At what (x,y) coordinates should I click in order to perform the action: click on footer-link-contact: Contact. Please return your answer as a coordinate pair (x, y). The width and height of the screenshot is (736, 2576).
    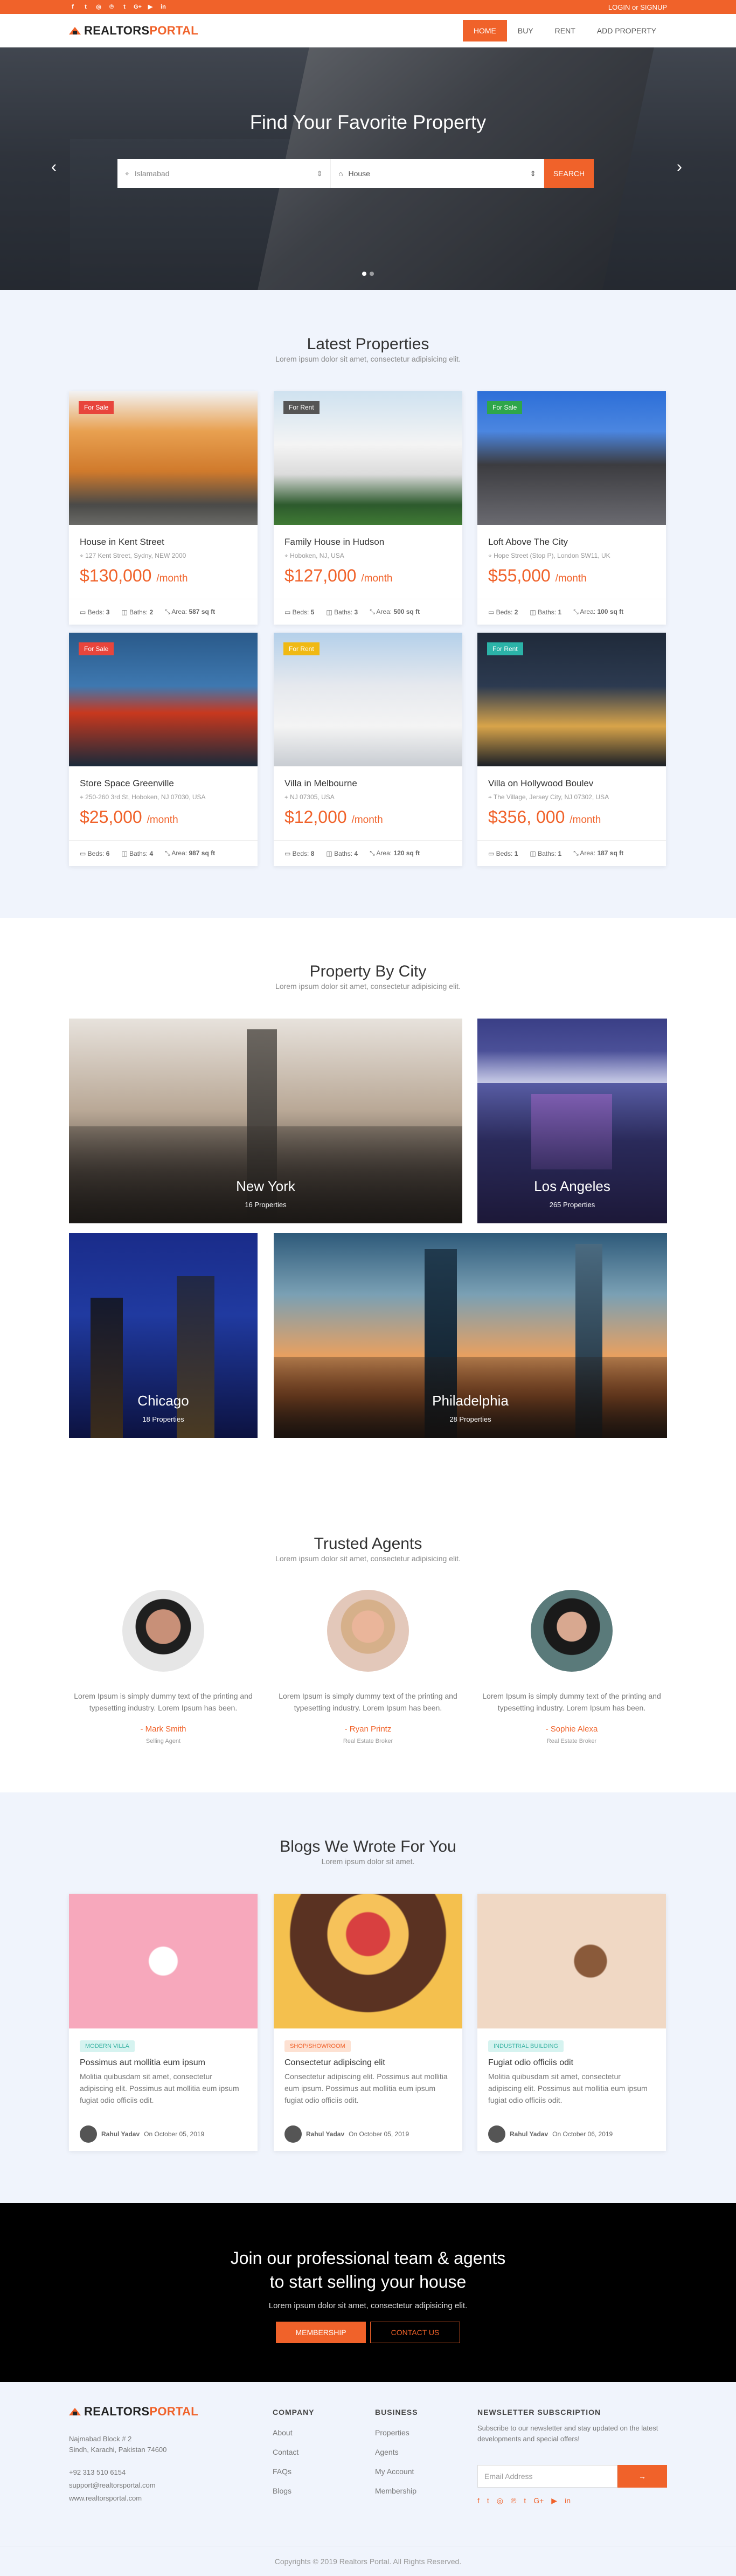
    Looking at the image, I should click on (294, 2452).